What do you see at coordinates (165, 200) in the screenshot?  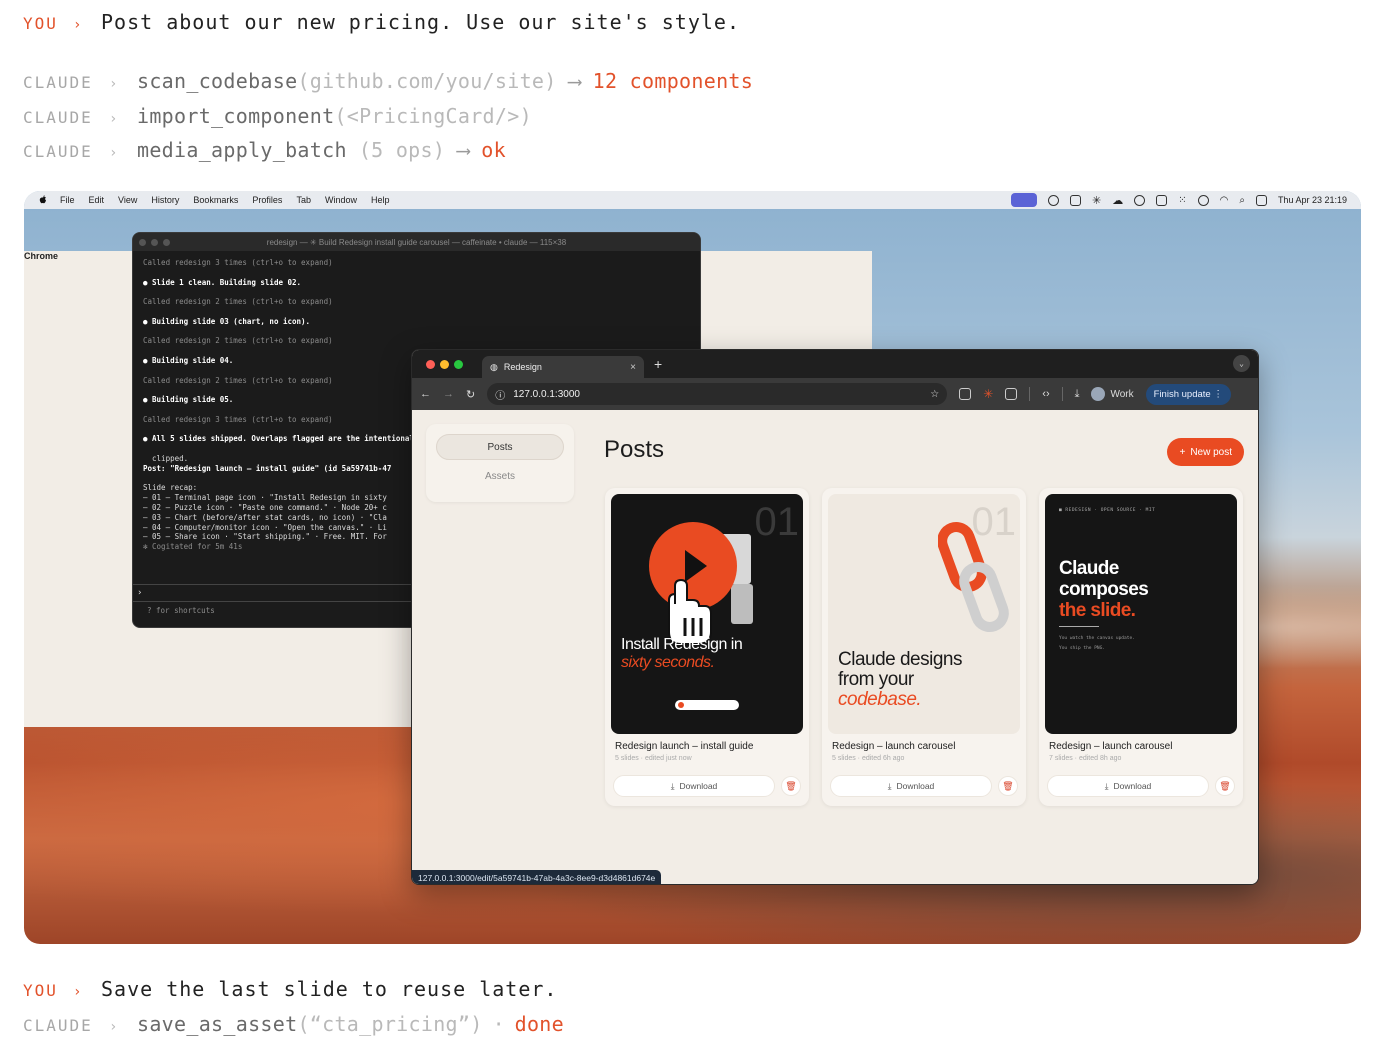 I see `menu-item-history: History` at bounding box center [165, 200].